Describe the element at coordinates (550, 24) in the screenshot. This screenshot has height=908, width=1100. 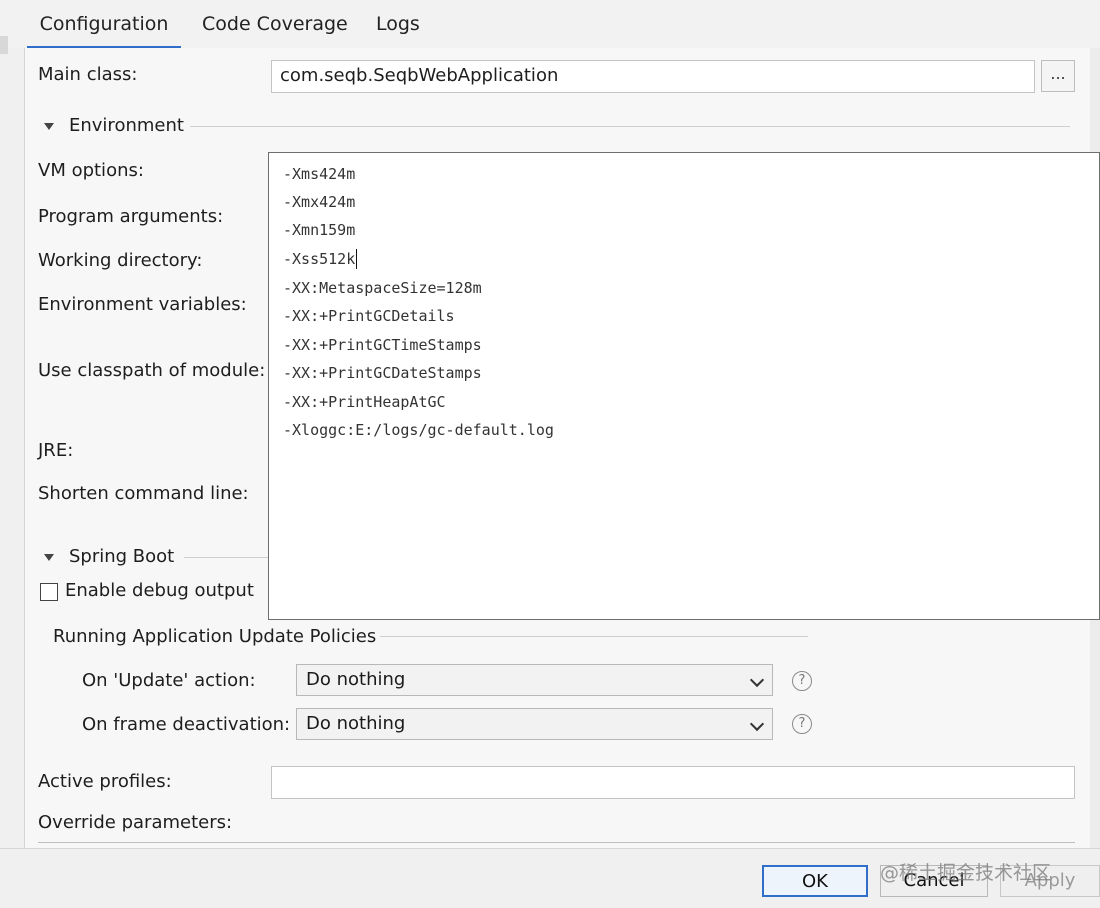
I see `tab-bar: Configuration Code Coverage Logs` at that location.